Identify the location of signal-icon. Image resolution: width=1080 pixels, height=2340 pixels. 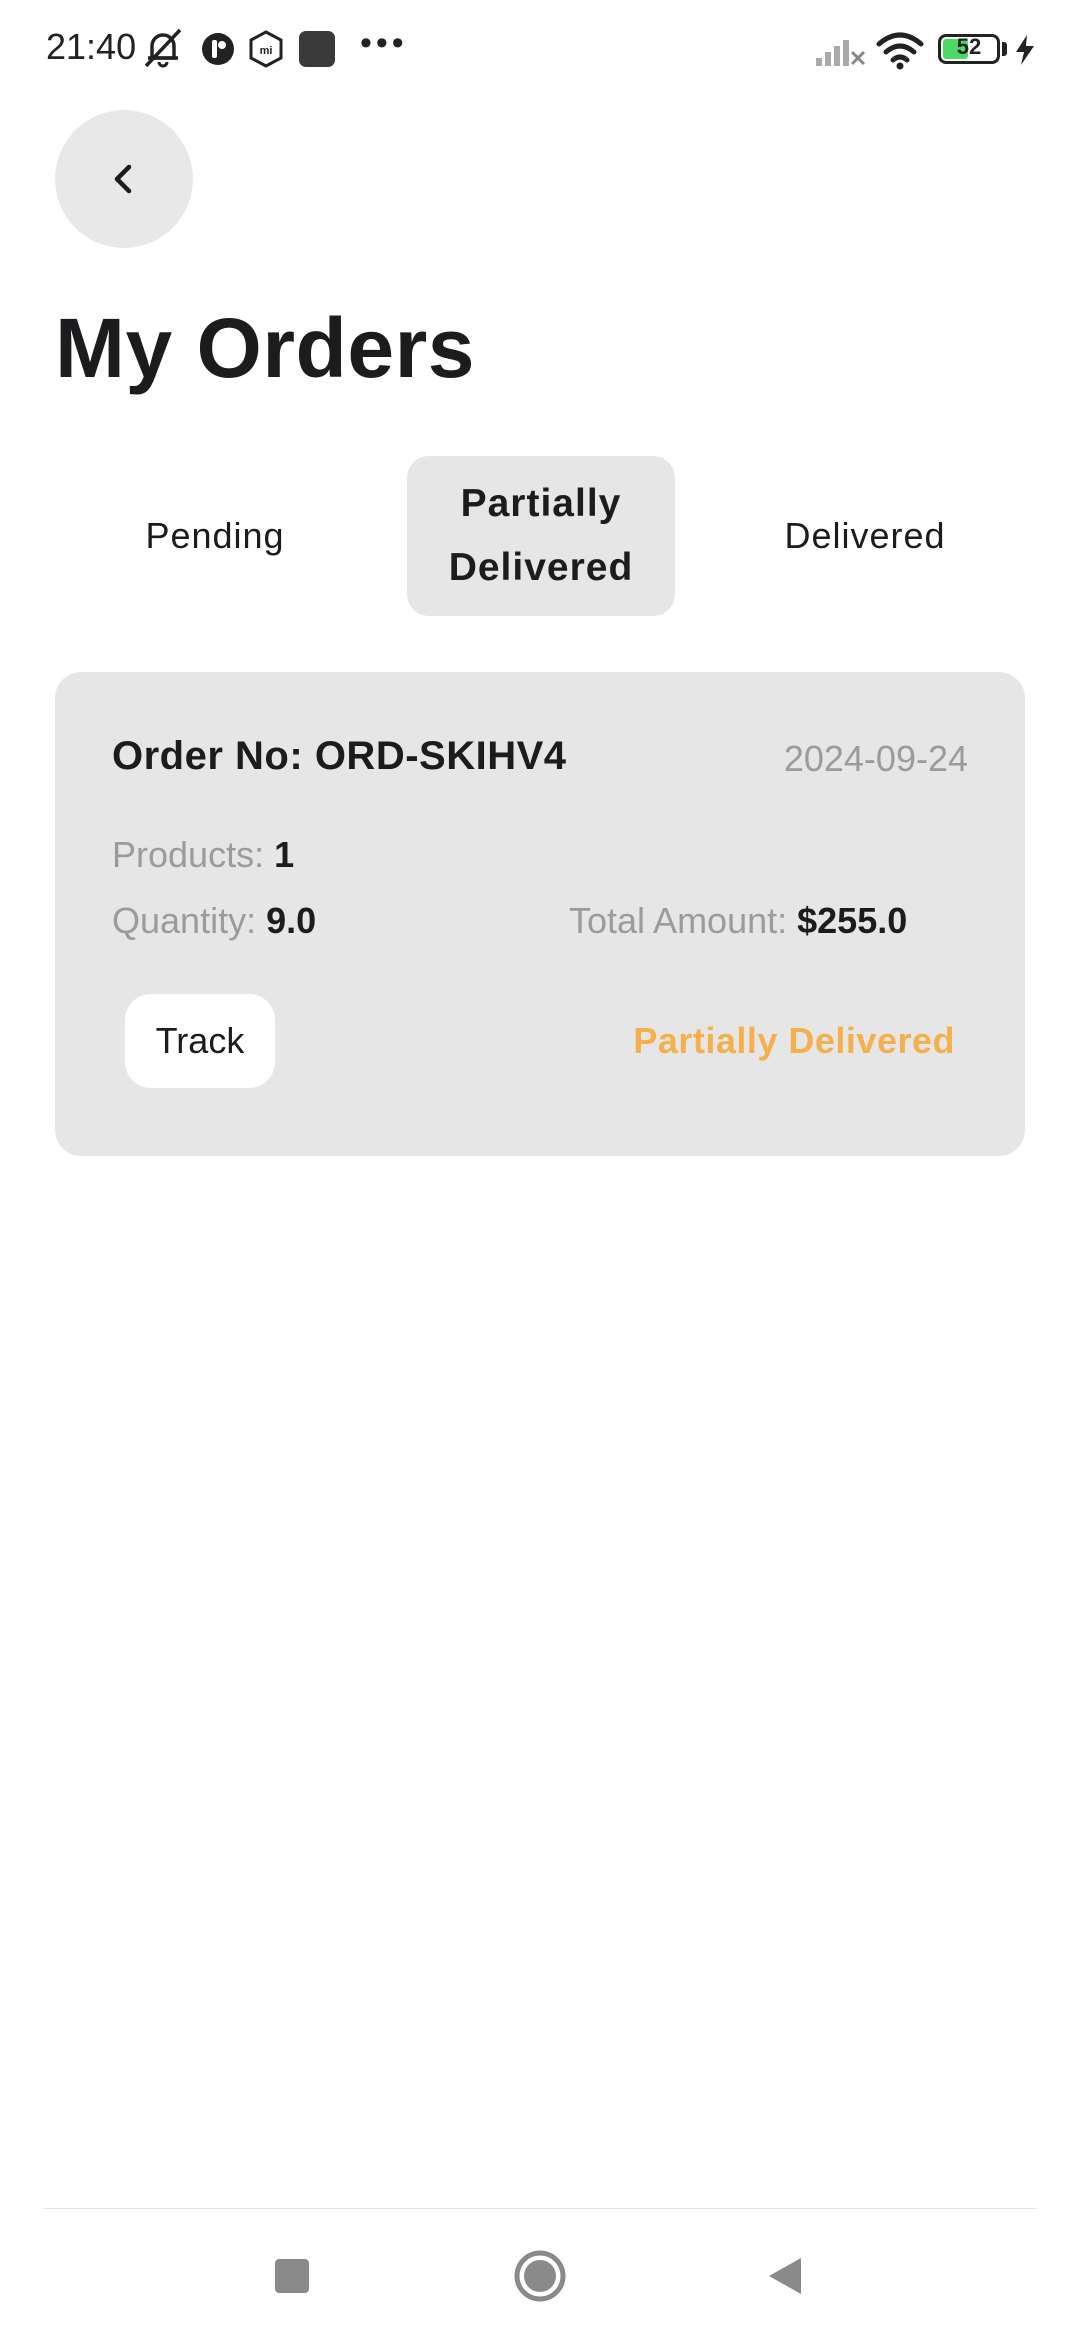
(841, 53).